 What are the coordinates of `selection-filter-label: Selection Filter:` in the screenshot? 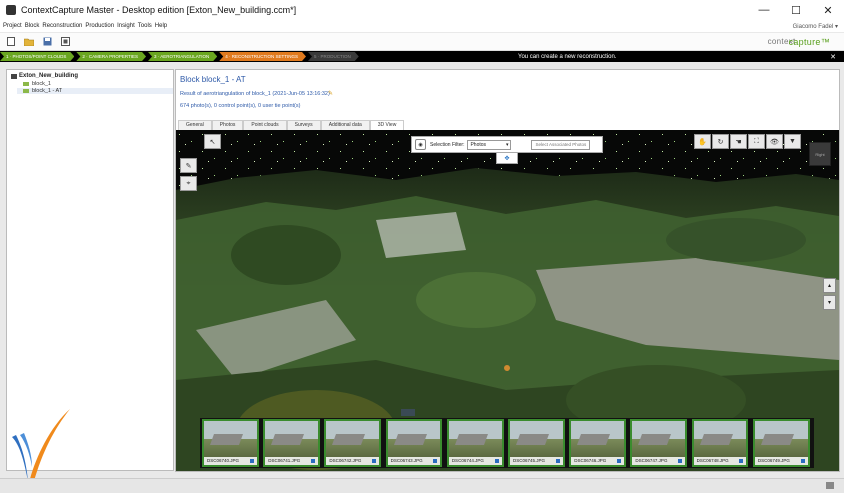 It's located at (447, 144).